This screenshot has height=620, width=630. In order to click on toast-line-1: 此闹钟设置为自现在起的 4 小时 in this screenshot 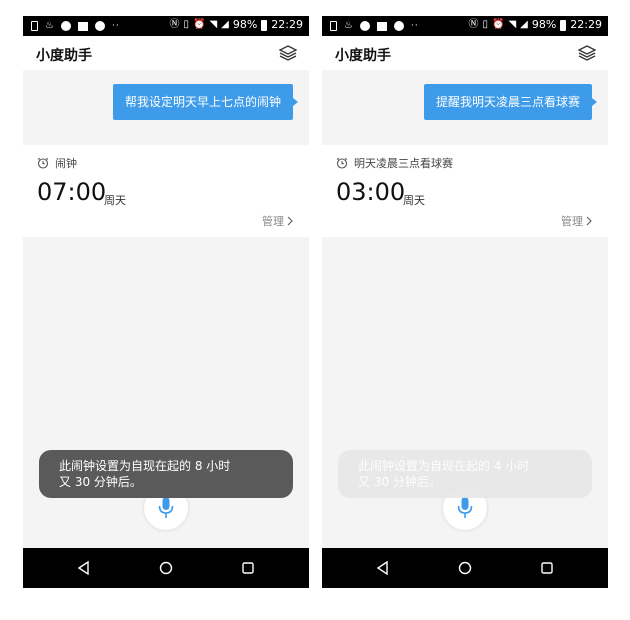, I will do `click(444, 466)`.